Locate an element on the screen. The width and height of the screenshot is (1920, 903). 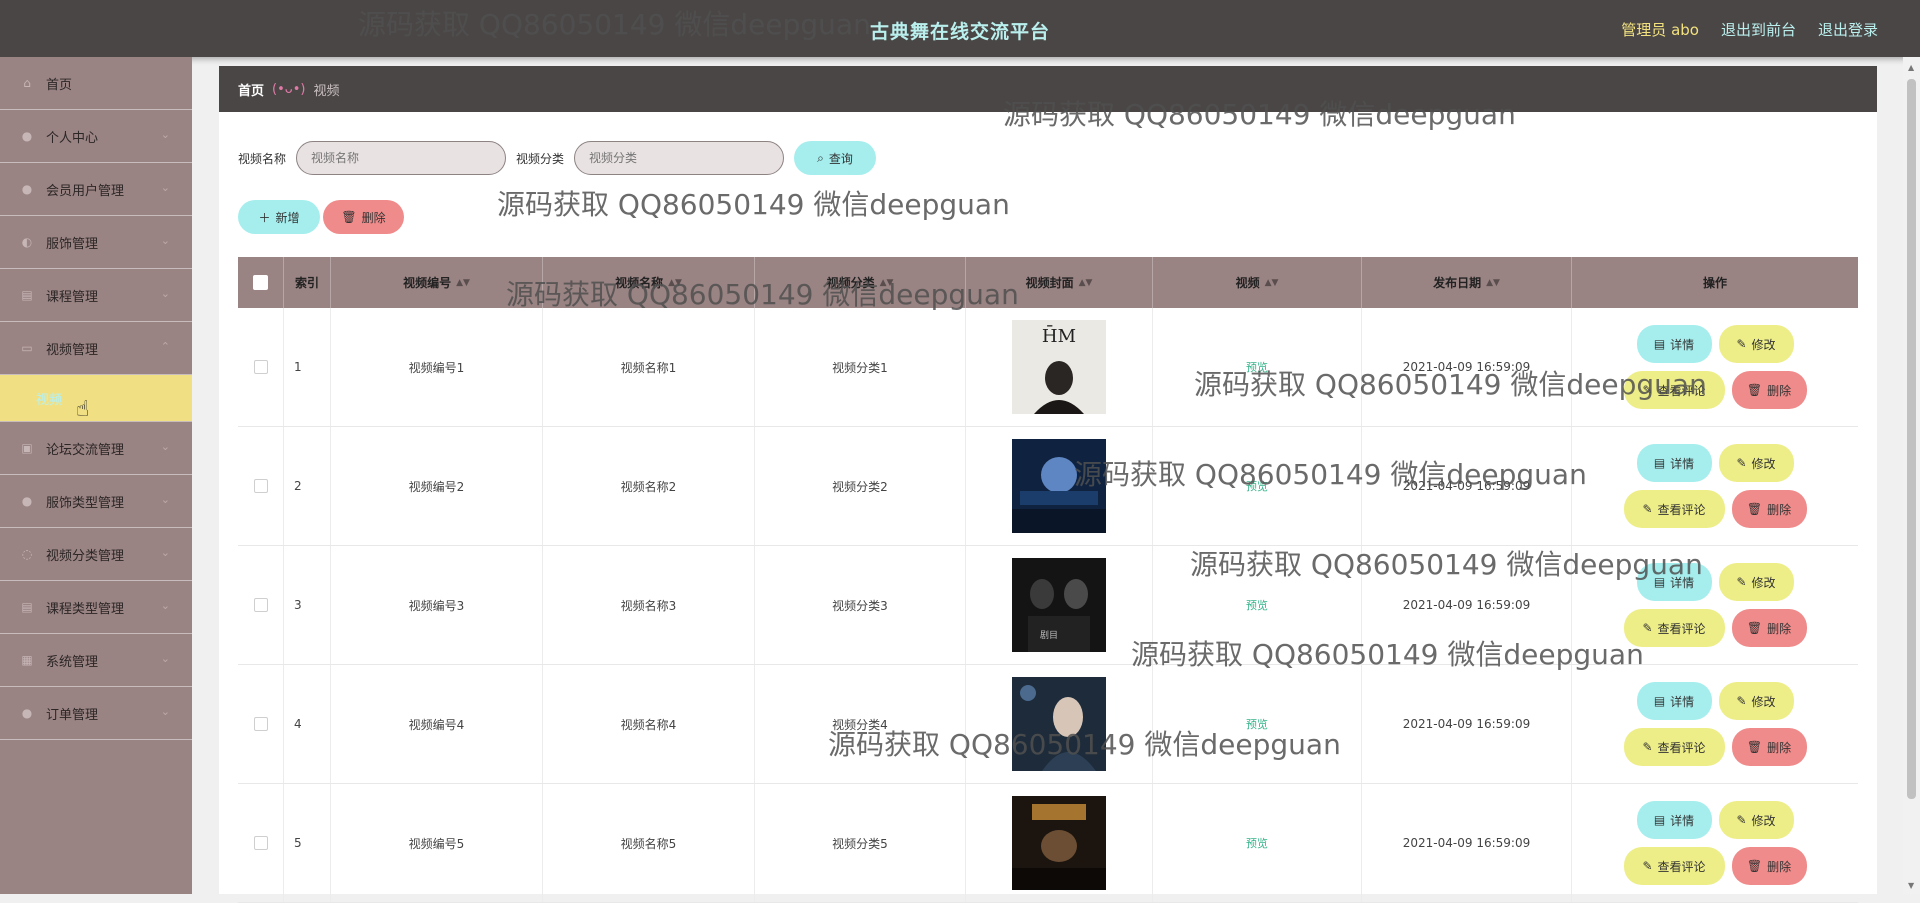
operations-cell: ▤ 详情 ✎ 修改 ✎ 查看评论 🗑 删除 is located at coordinates (1715, 486).